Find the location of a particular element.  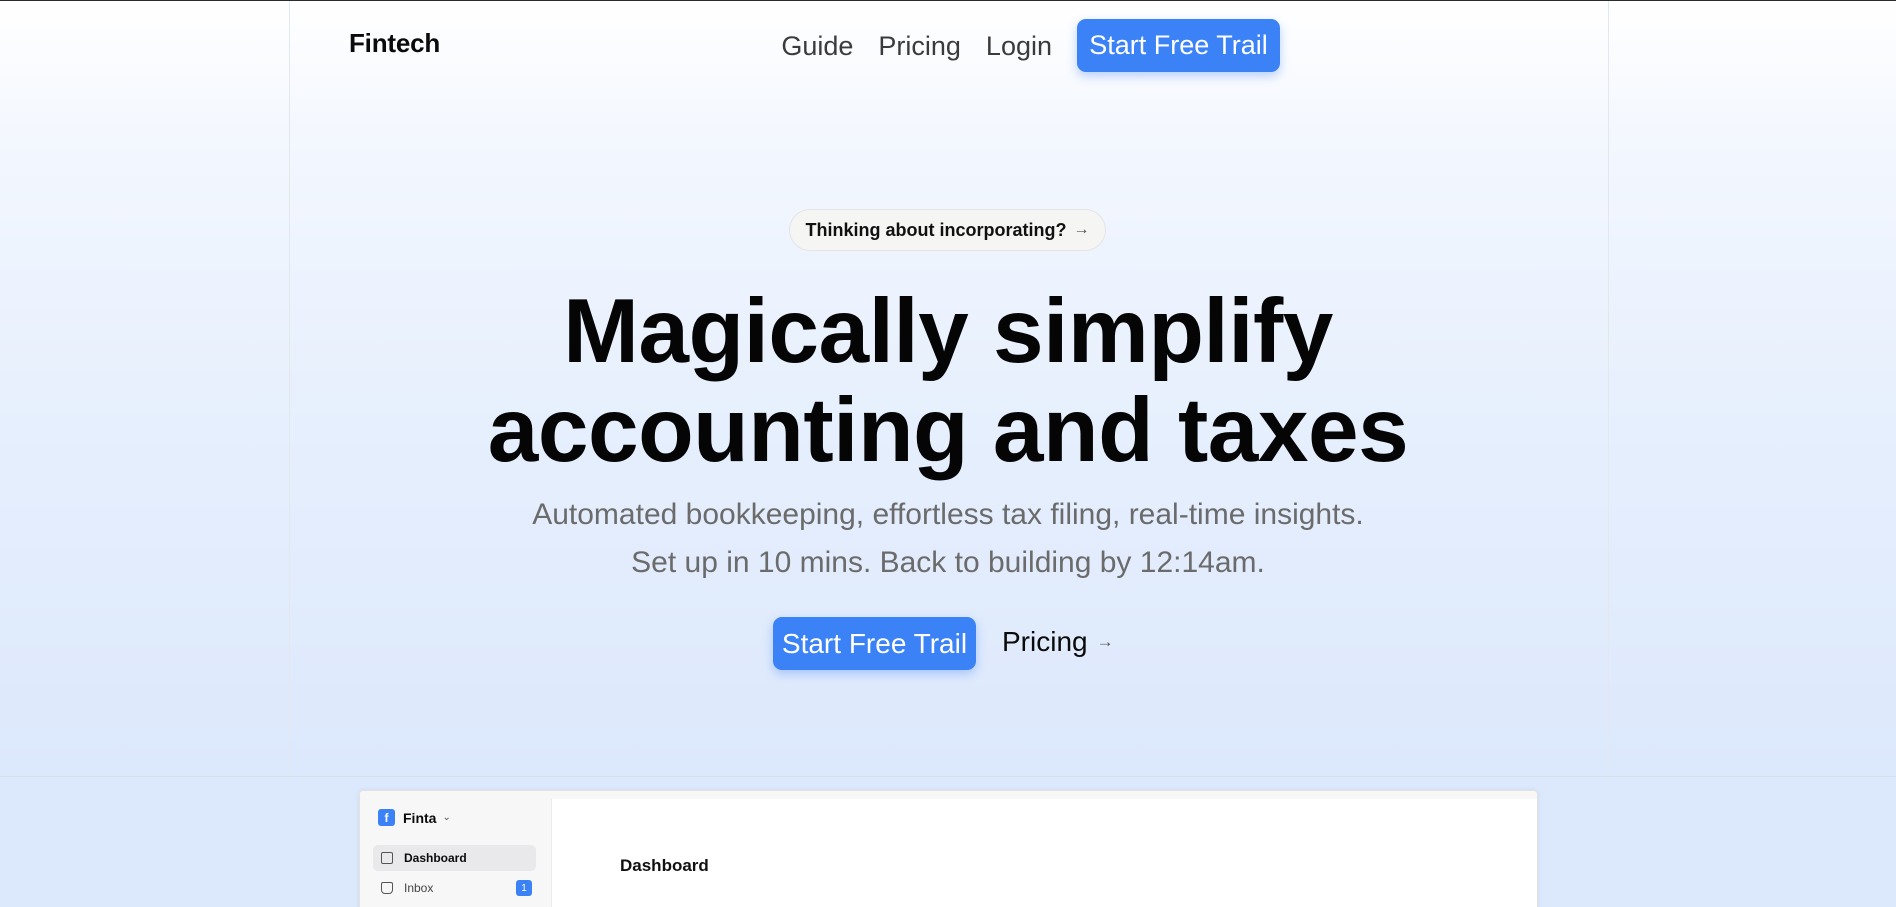

hero-pricing-link: Pricing → is located at coordinates (1058, 642).